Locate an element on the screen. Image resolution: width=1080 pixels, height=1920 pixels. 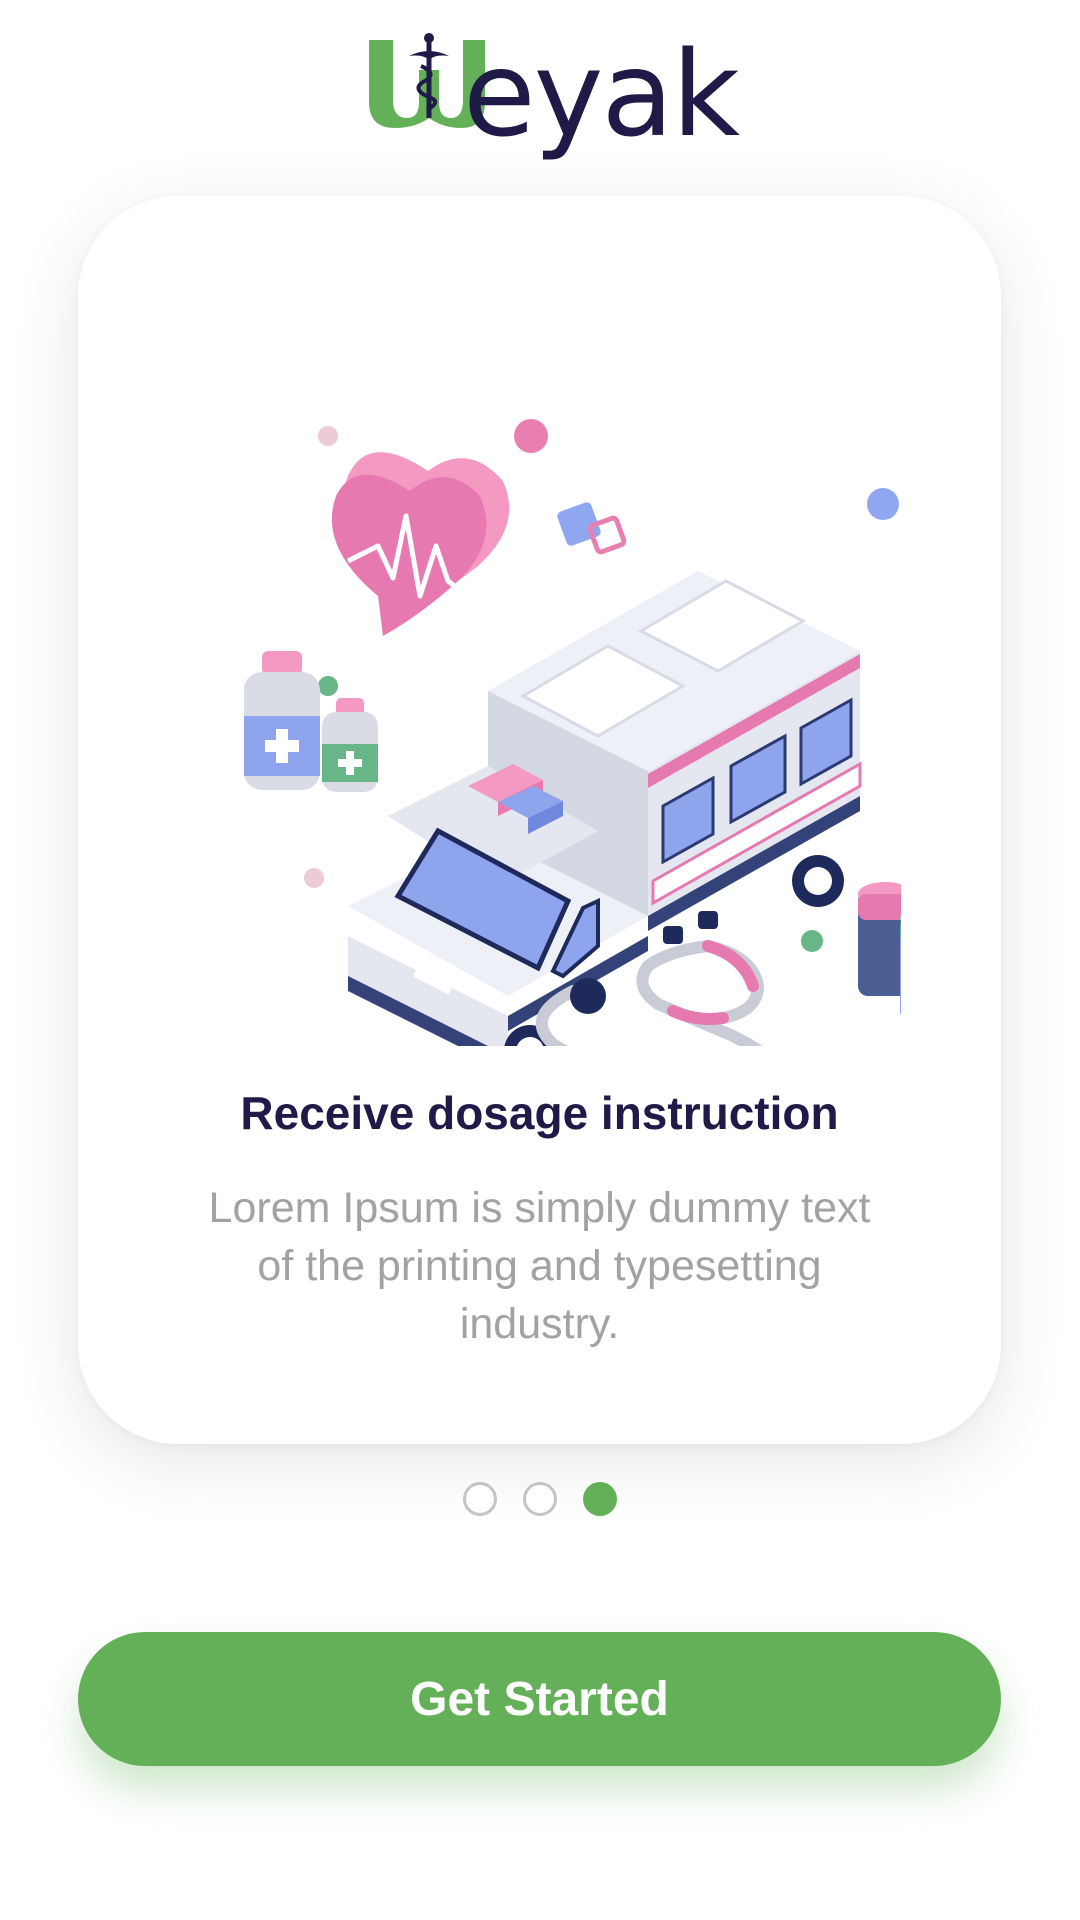
app-logo: eyak is located at coordinates (552, 94).